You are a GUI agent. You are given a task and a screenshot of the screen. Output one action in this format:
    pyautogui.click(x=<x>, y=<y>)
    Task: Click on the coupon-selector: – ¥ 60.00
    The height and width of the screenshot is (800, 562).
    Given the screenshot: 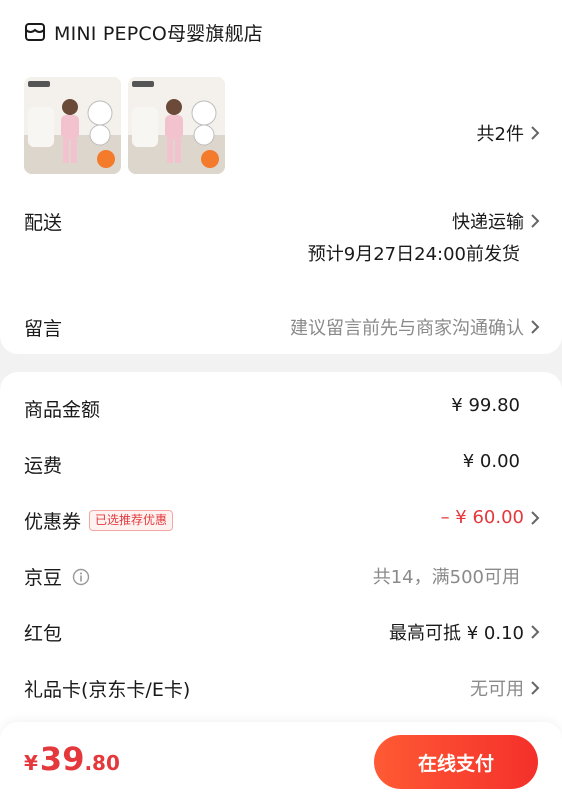 What is the action you would take?
    pyautogui.click(x=490, y=517)
    